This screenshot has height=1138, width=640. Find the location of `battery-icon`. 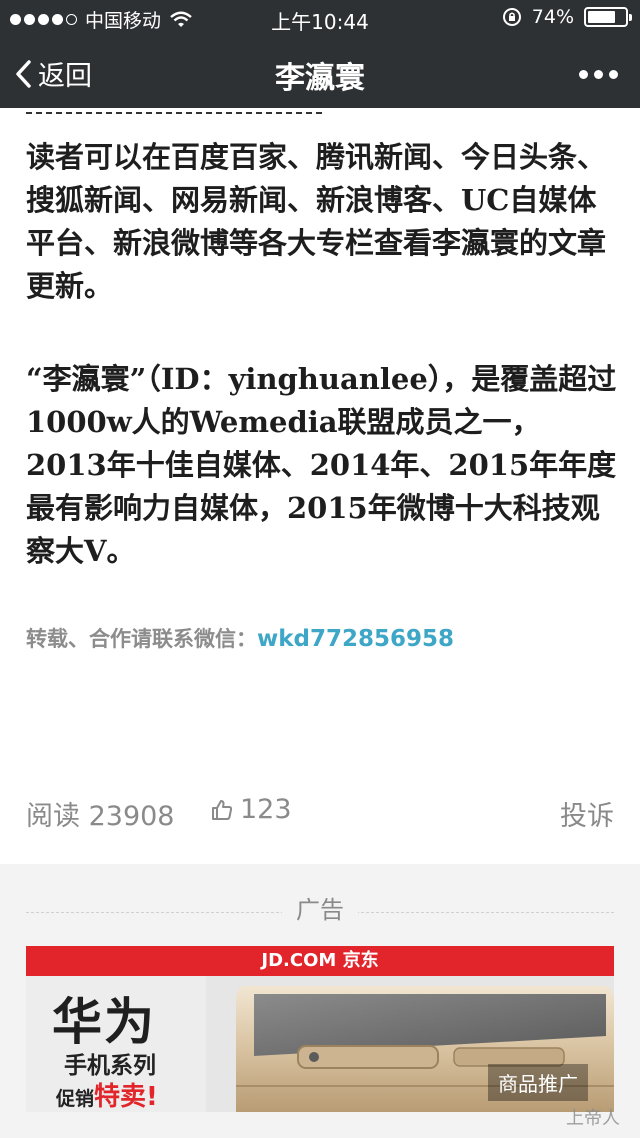

battery-icon is located at coordinates (608, 17).